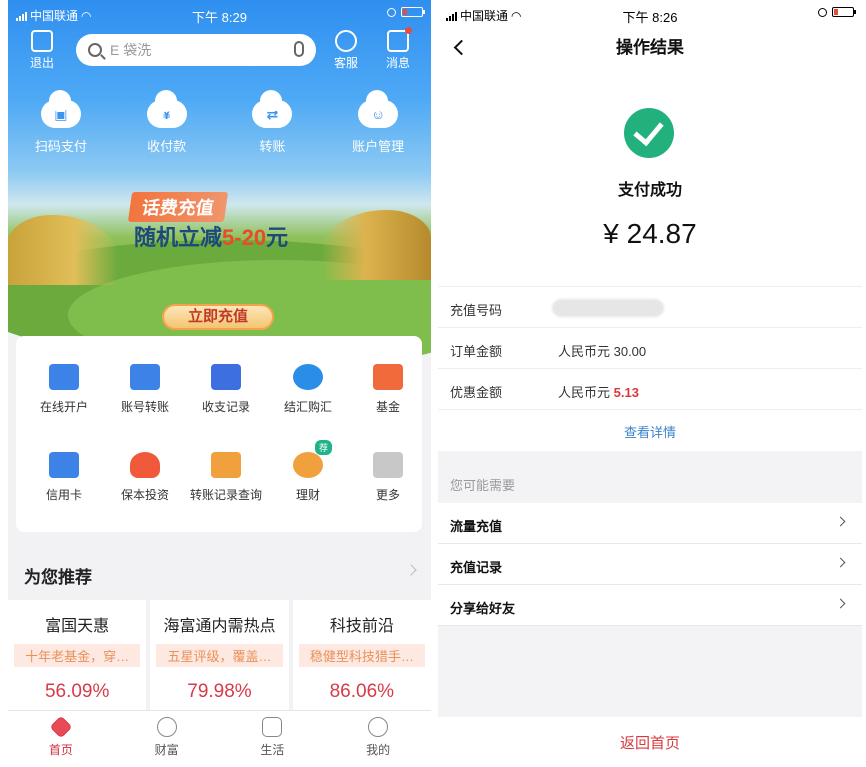 The image size is (866, 767). What do you see at coordinates (166, 109) in the screenshot?
I see `yen-icon: ¥` at bounding box center [166, 109].